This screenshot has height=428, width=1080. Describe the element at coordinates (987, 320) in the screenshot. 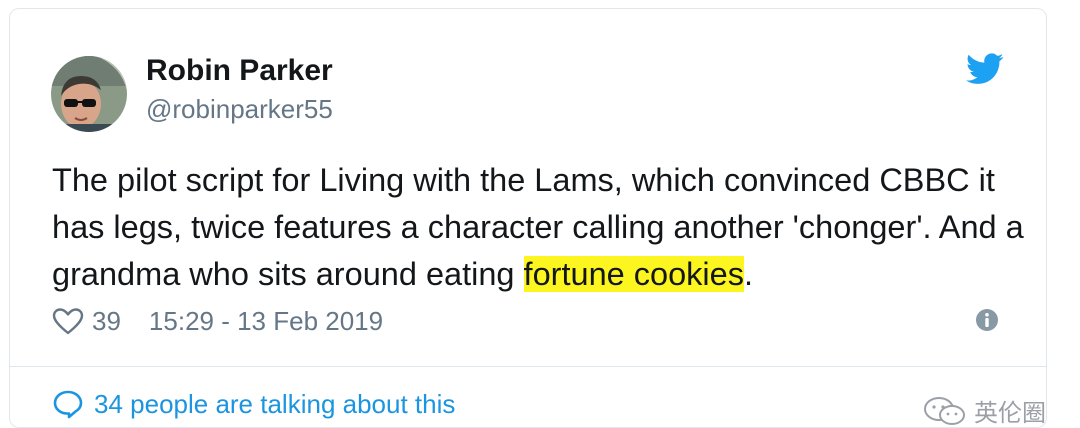

I see `info-icon` at that location.